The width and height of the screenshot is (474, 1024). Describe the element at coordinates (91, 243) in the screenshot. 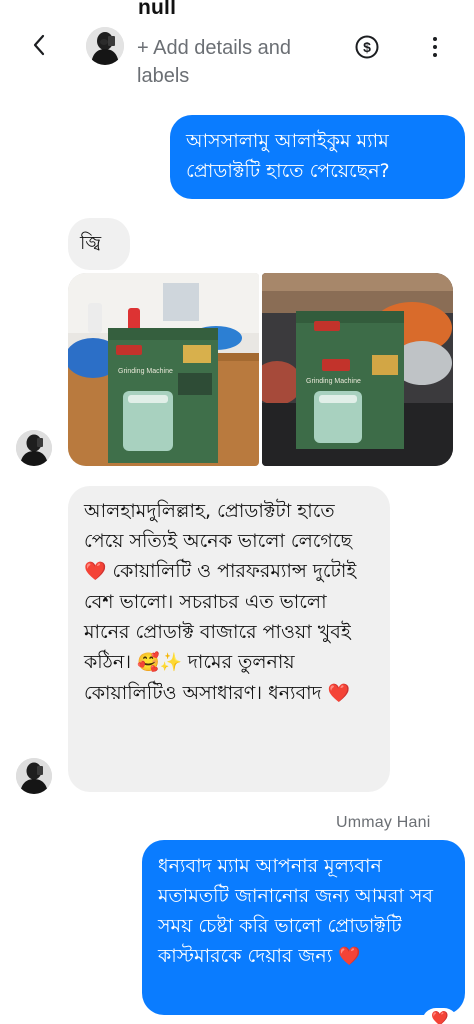

I see `message-text: জ্বি` at that location.